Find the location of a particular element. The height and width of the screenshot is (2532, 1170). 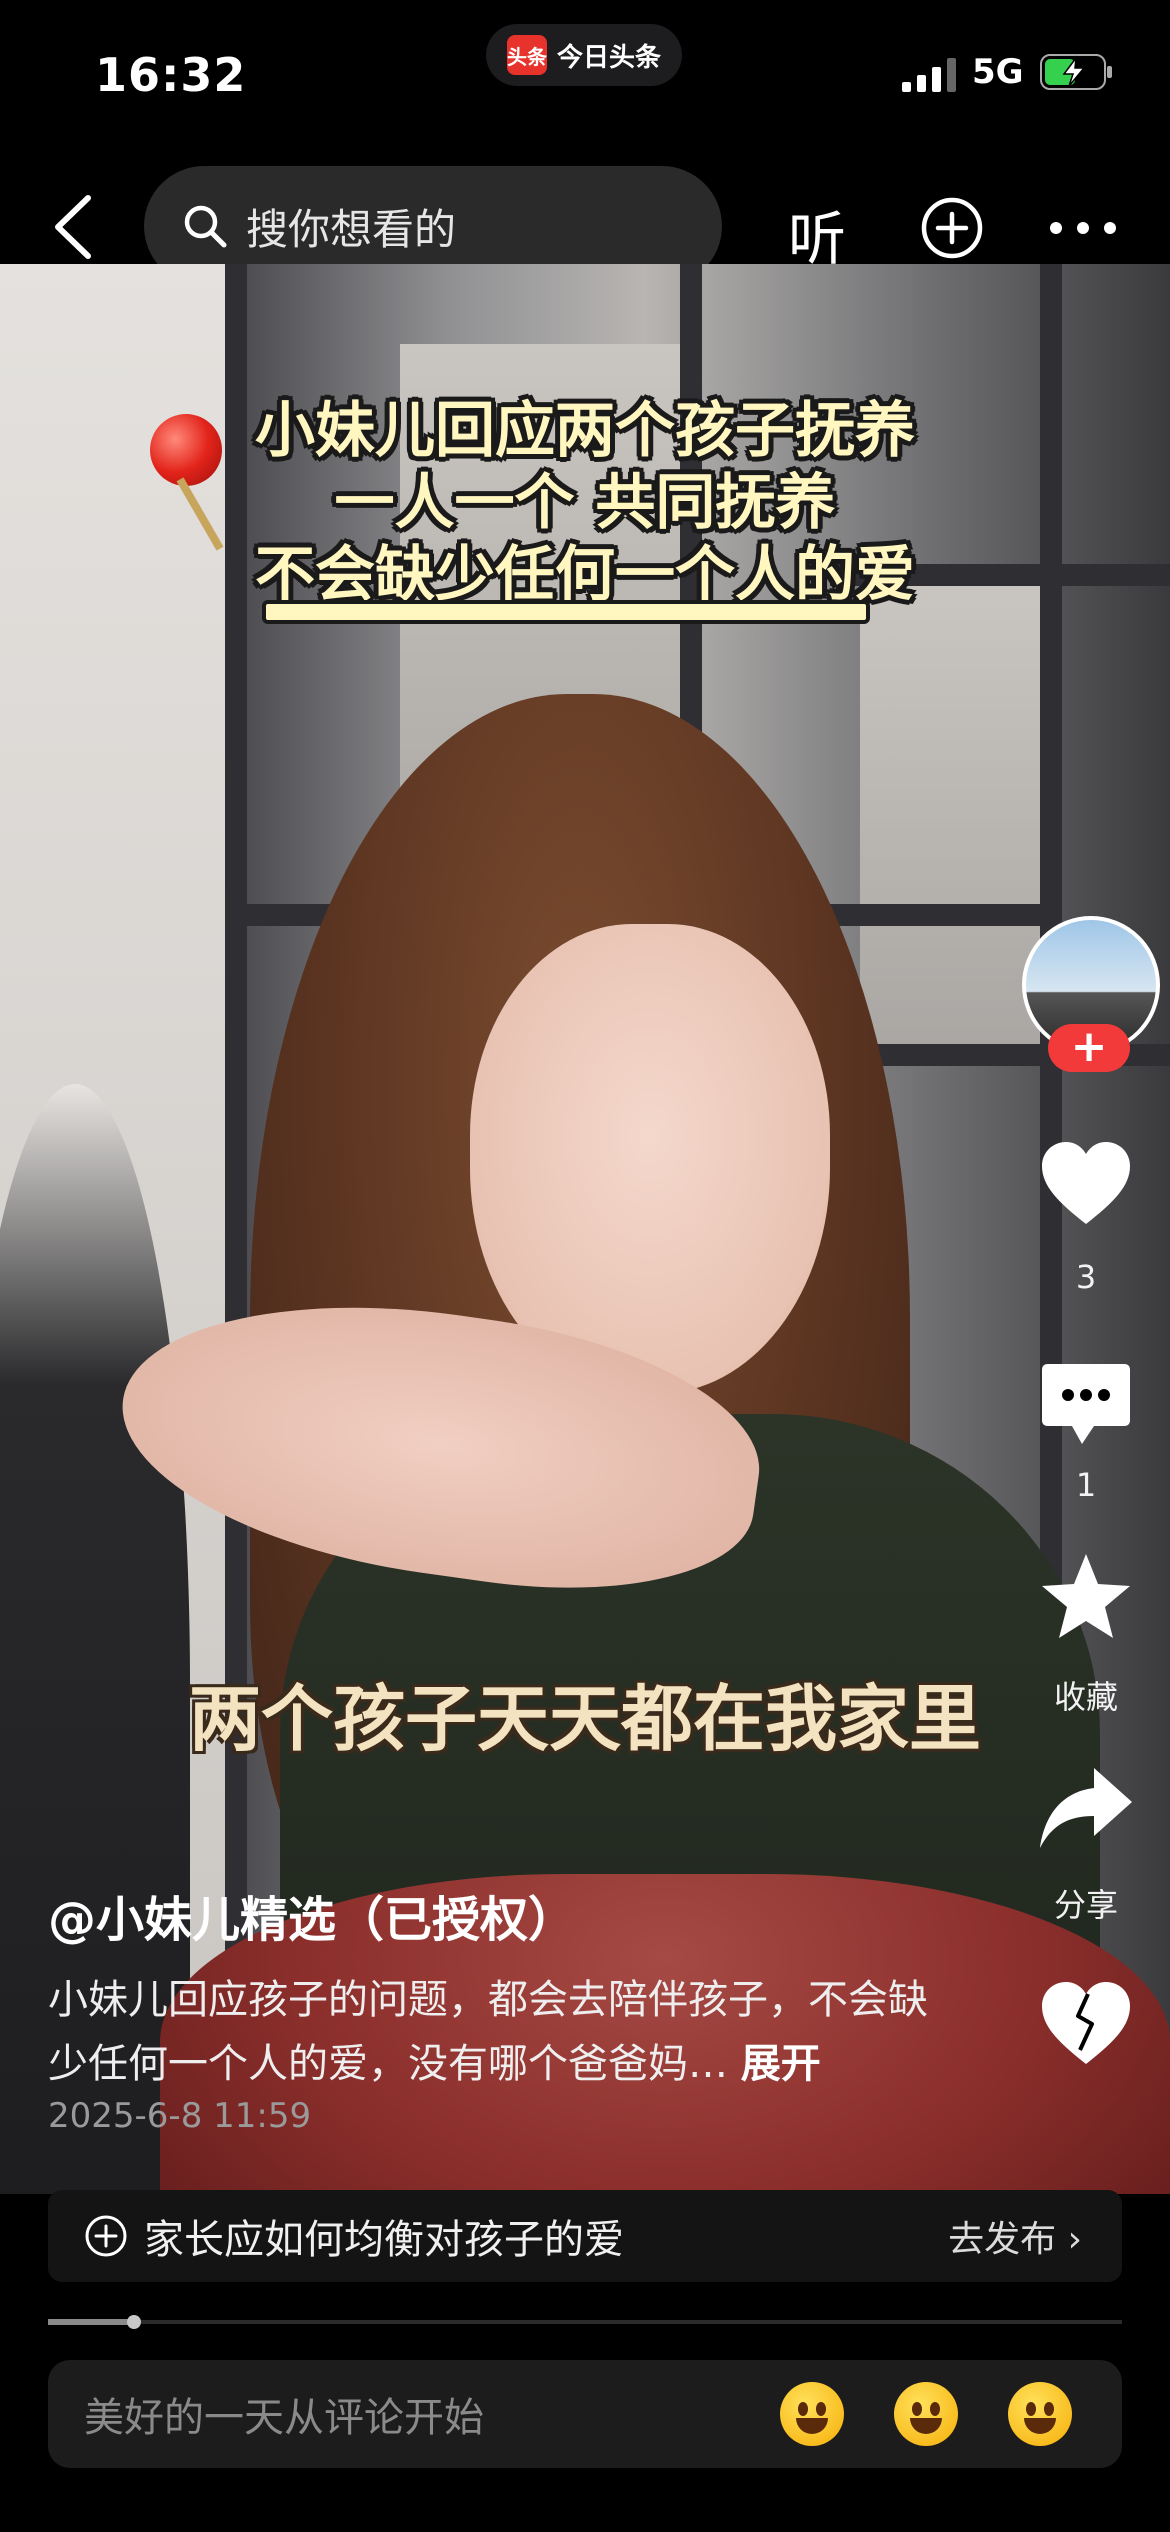

video-progress-track is located at coordinates (585, 2322).